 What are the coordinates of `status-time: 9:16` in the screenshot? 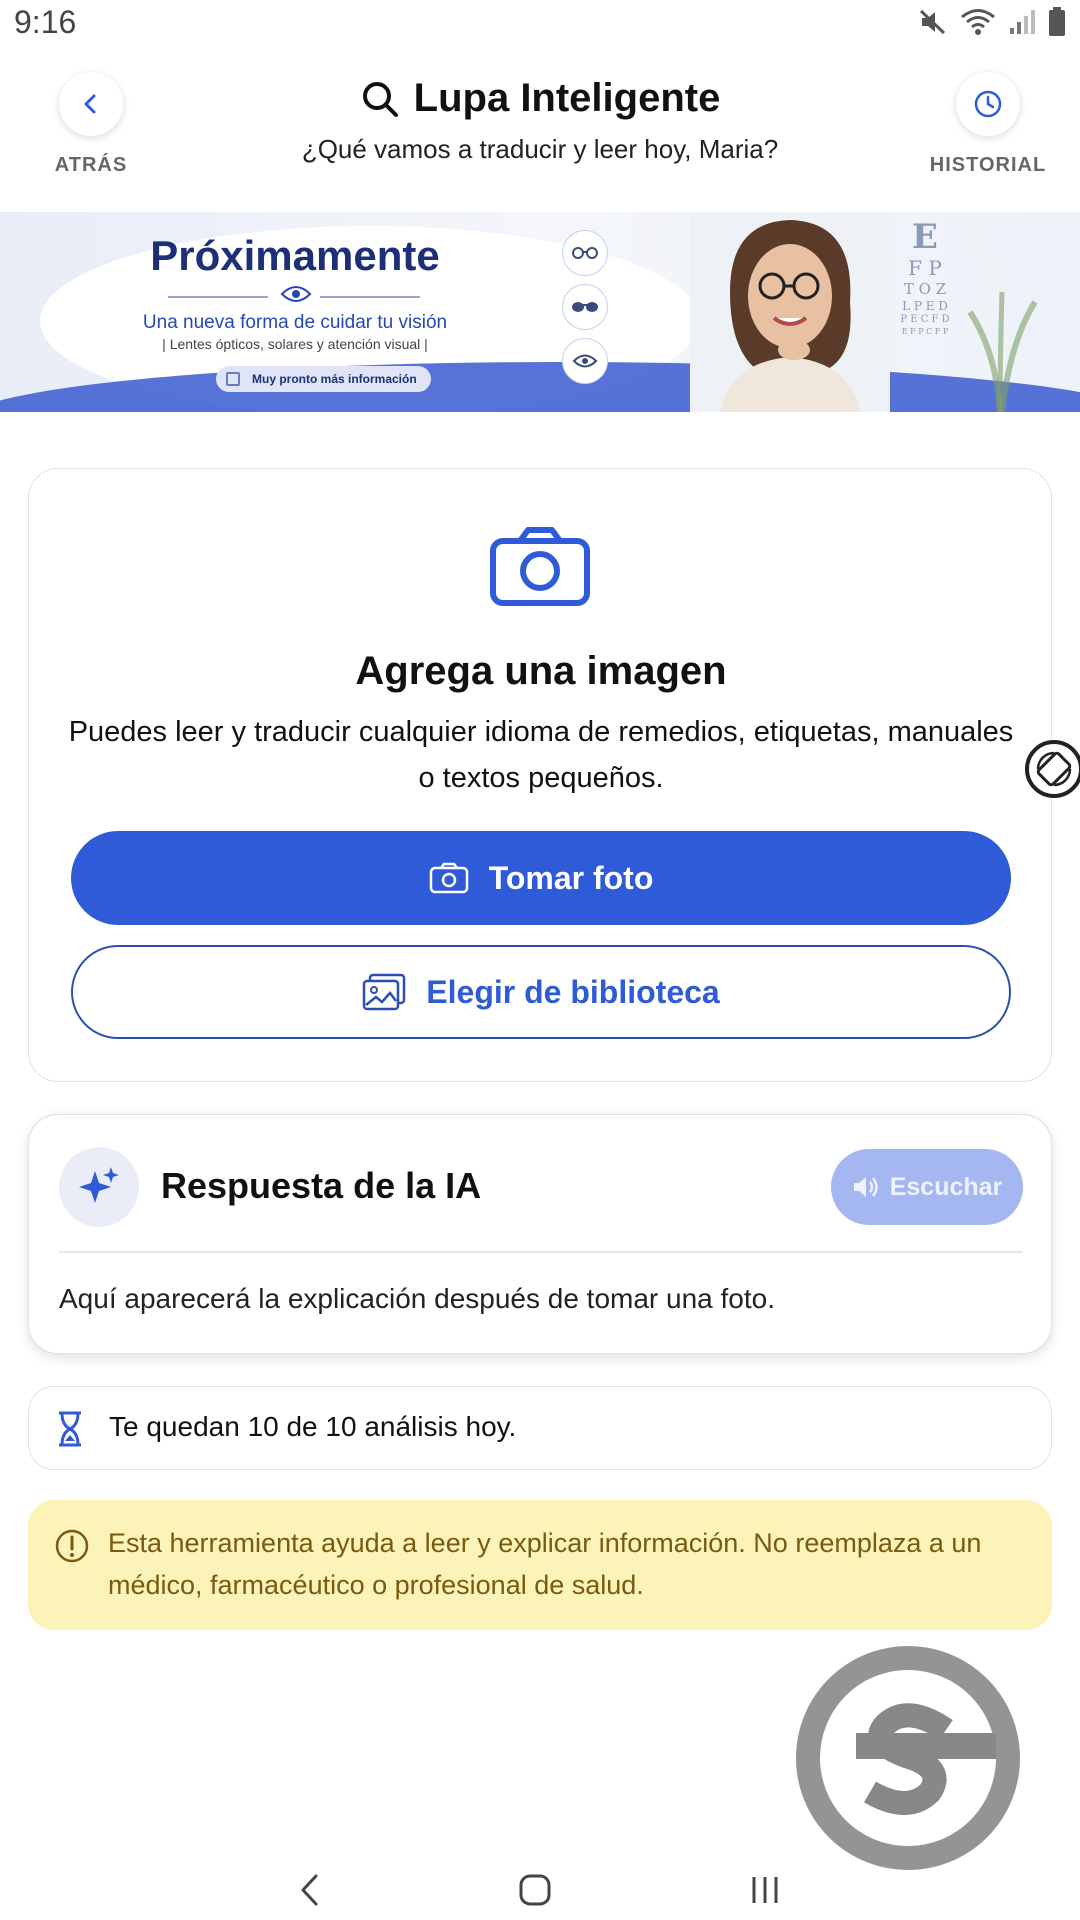 It's located at (45, 21).